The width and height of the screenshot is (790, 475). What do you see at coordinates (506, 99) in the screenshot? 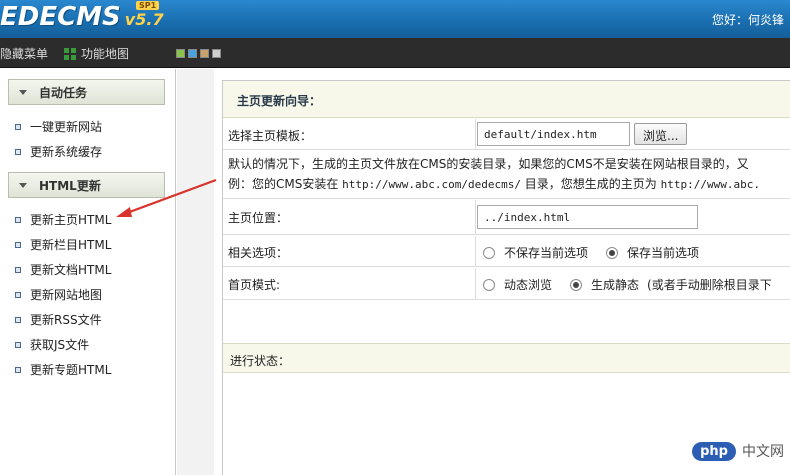
I see `panel-title: 主页更新向导：` at bounding box center [506, 99].